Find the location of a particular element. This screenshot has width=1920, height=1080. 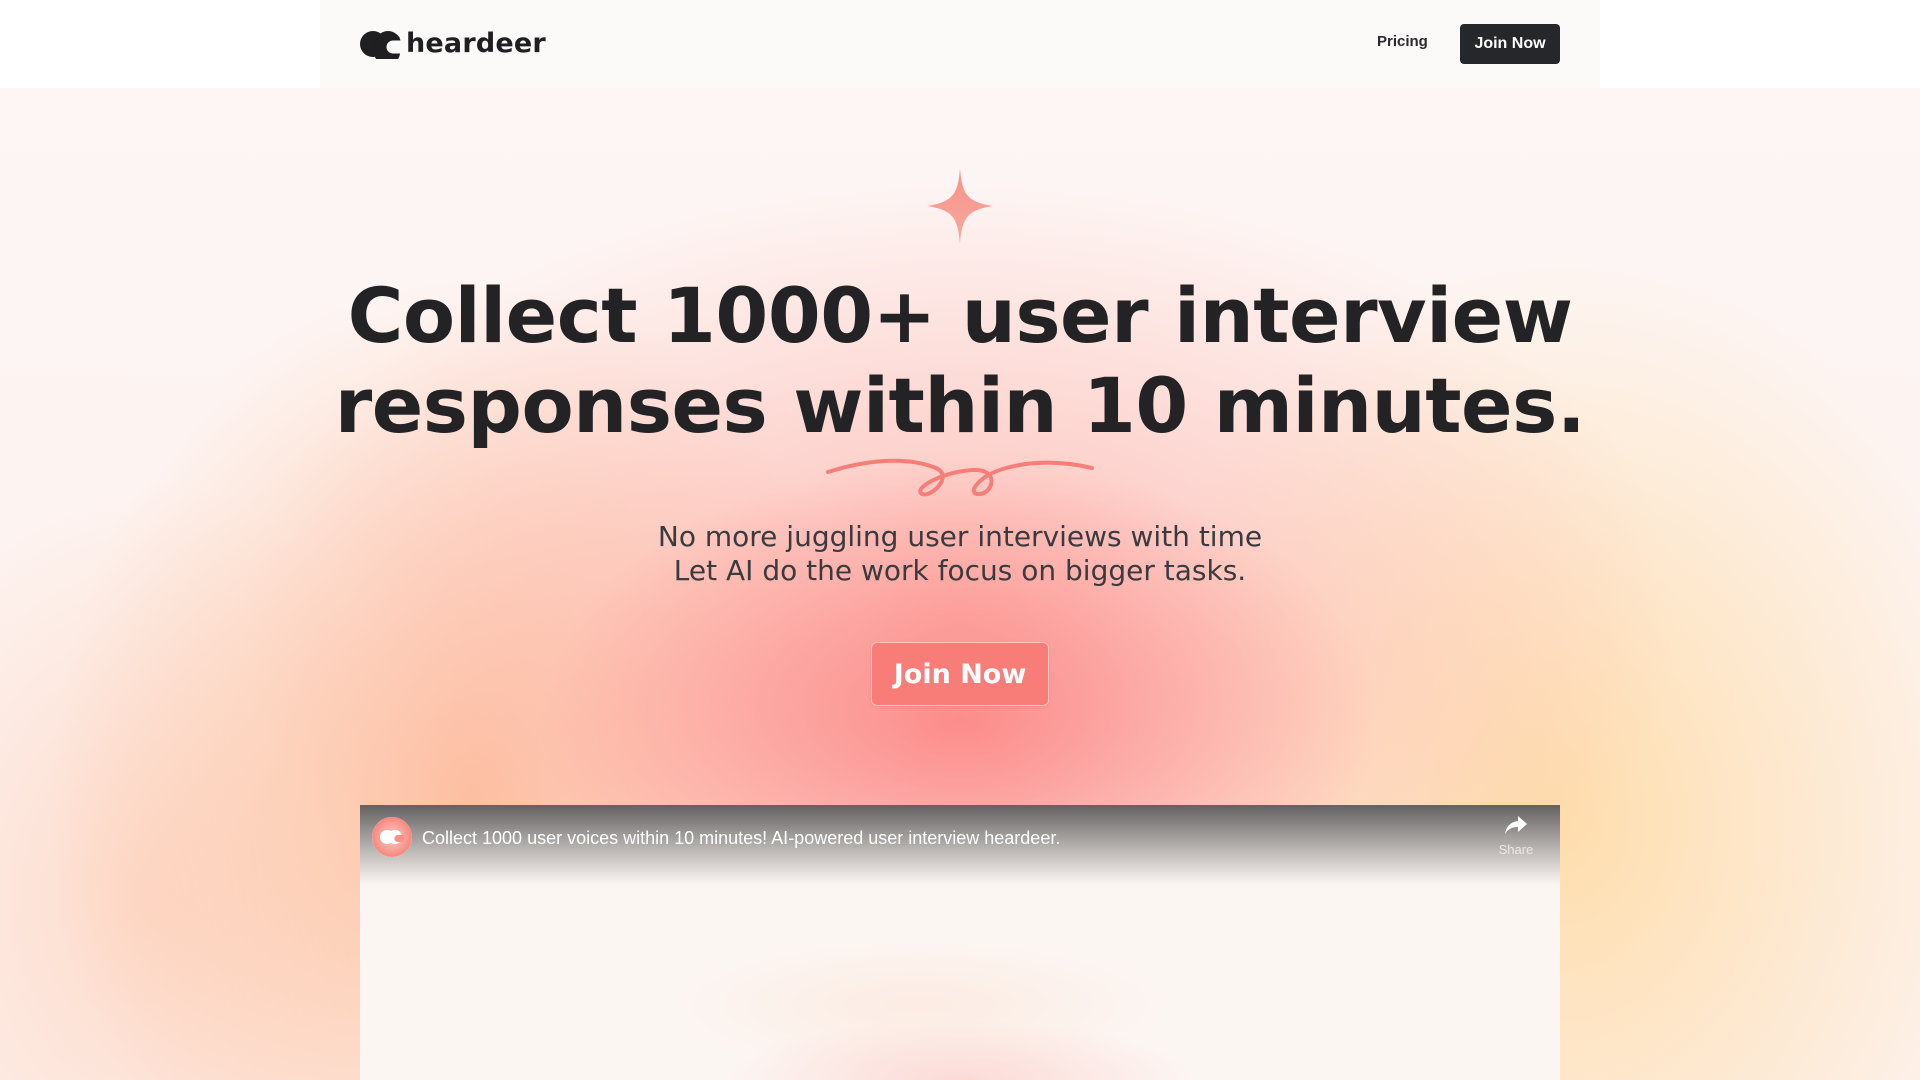

video-share-button: Share is located at coordinates (1516, 840).